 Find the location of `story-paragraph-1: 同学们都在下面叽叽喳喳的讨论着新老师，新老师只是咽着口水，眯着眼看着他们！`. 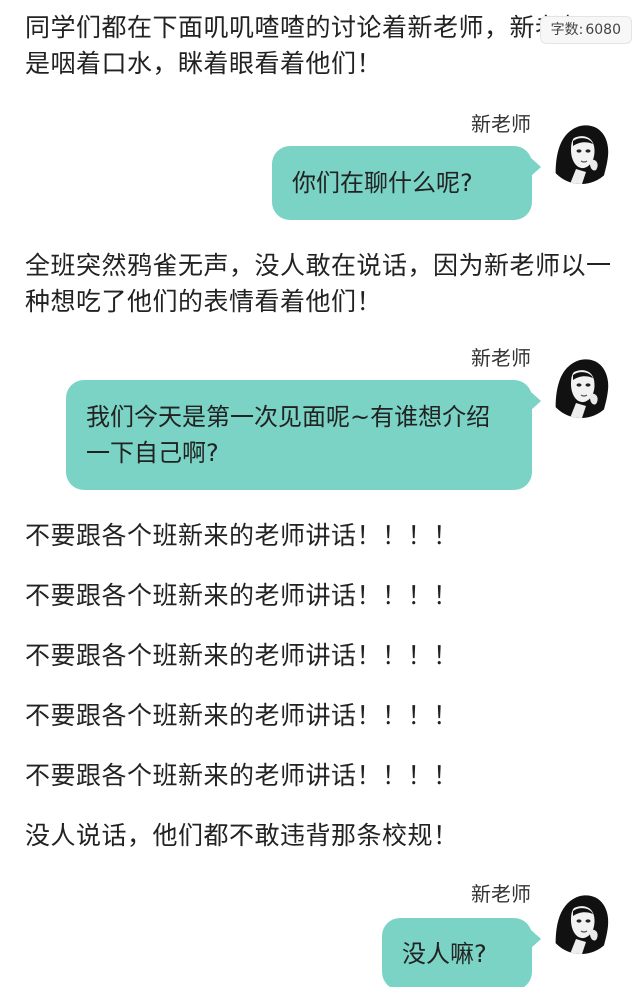

story-paragraph-1: 同学们都在下面叽叽喳喳的讨论着新老师，新老师只是咽着口水，眯着眼看着他们！ is located at coordinates (318, 45).